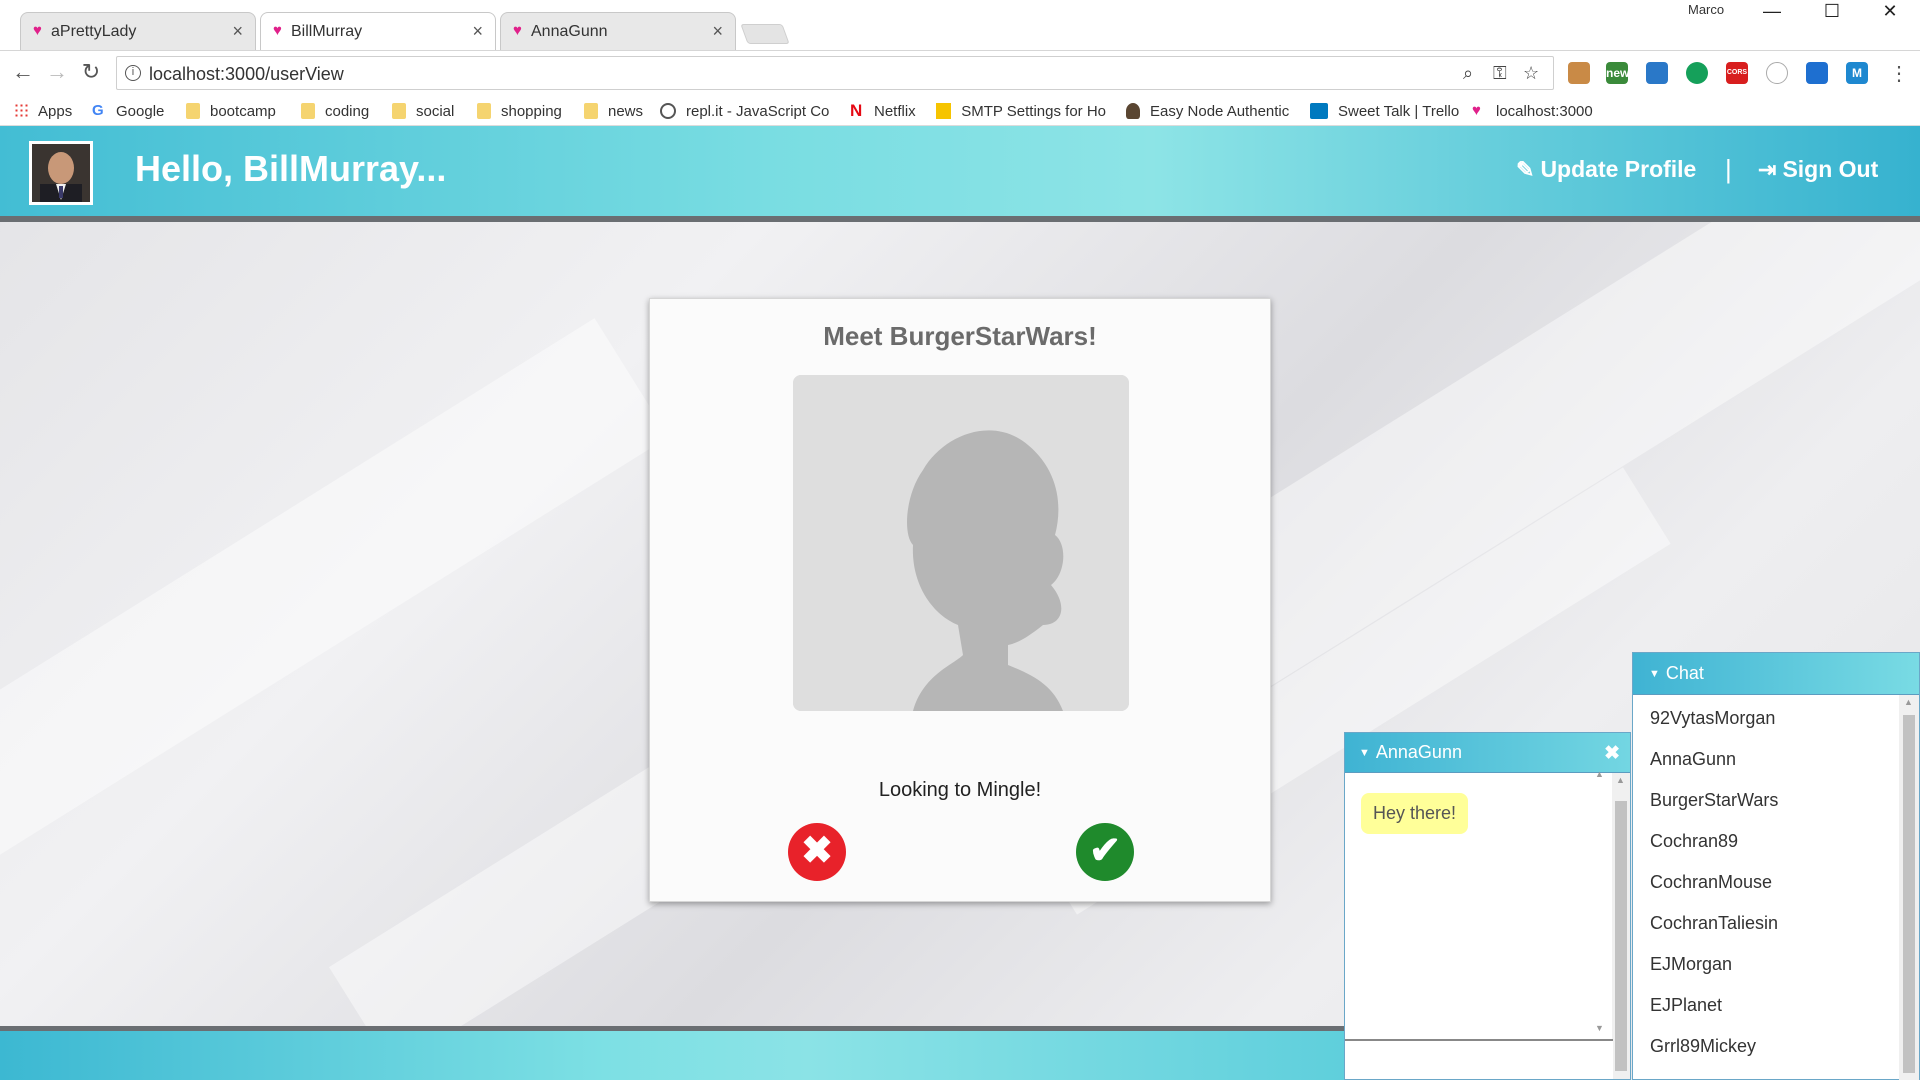 This screenshot has width=1920, height=1080. I want to click on pencil-icon: ✎, so click(1525, 169).